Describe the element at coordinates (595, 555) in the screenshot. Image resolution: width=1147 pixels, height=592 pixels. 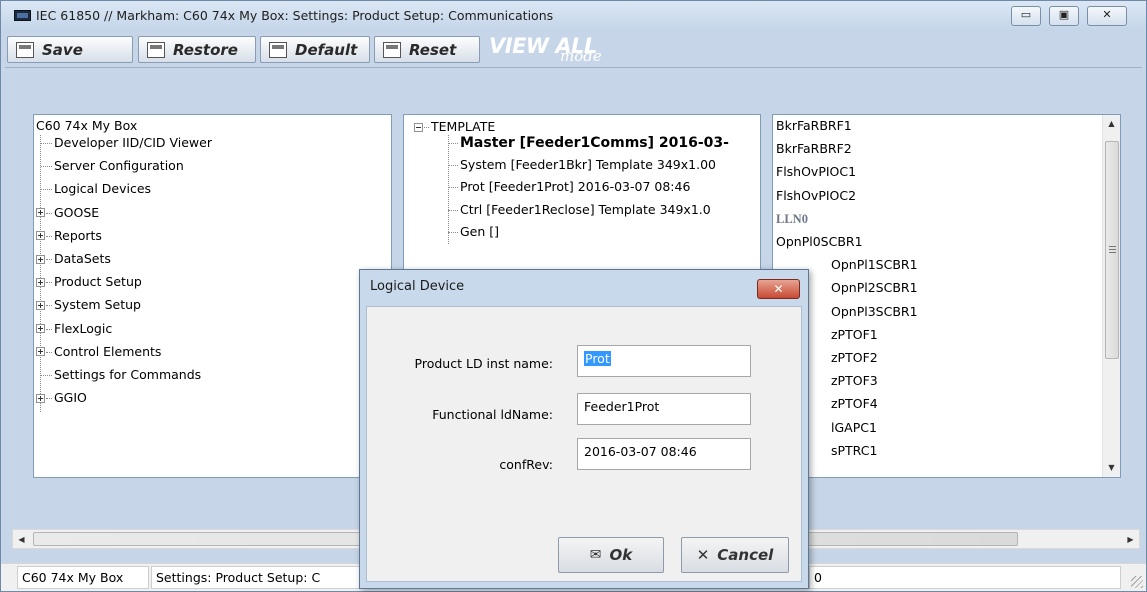
I see `envelope-icon: ✉` at that location.